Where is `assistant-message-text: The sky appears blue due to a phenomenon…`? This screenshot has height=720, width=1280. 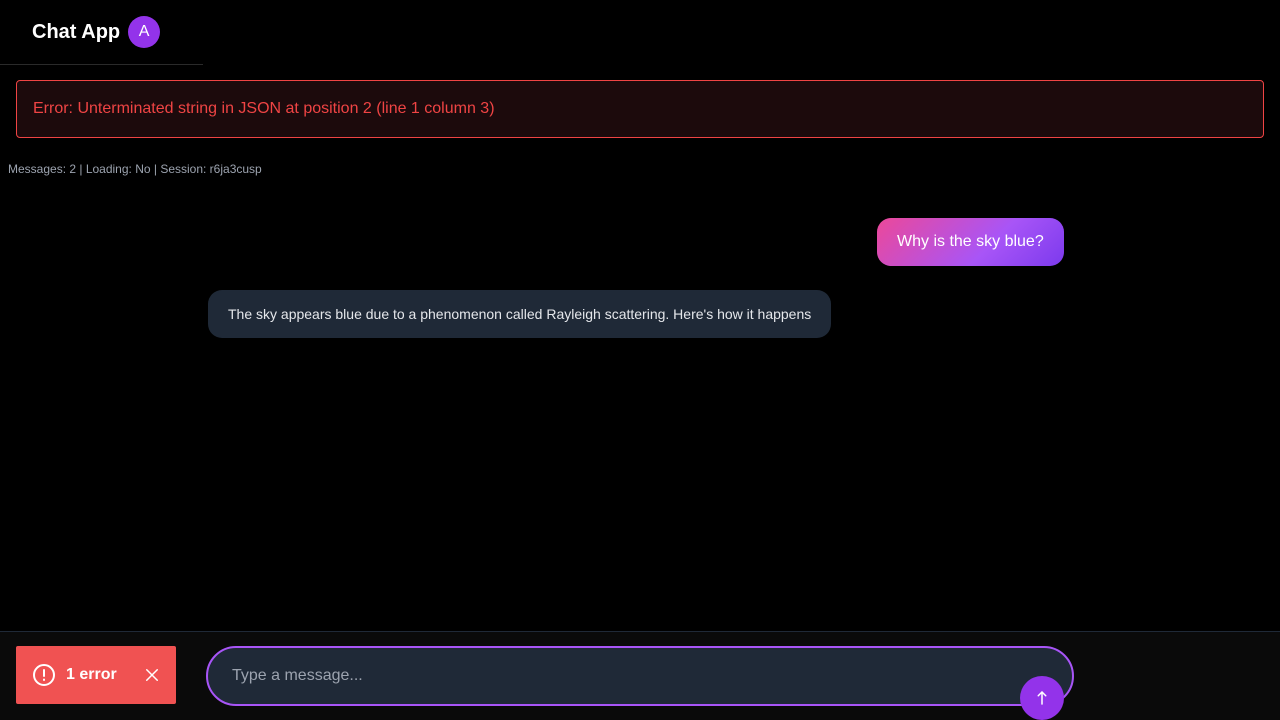
assistant-message-text: The sky appears blue due to a phenomenon… is located at coordinates (520, 314).